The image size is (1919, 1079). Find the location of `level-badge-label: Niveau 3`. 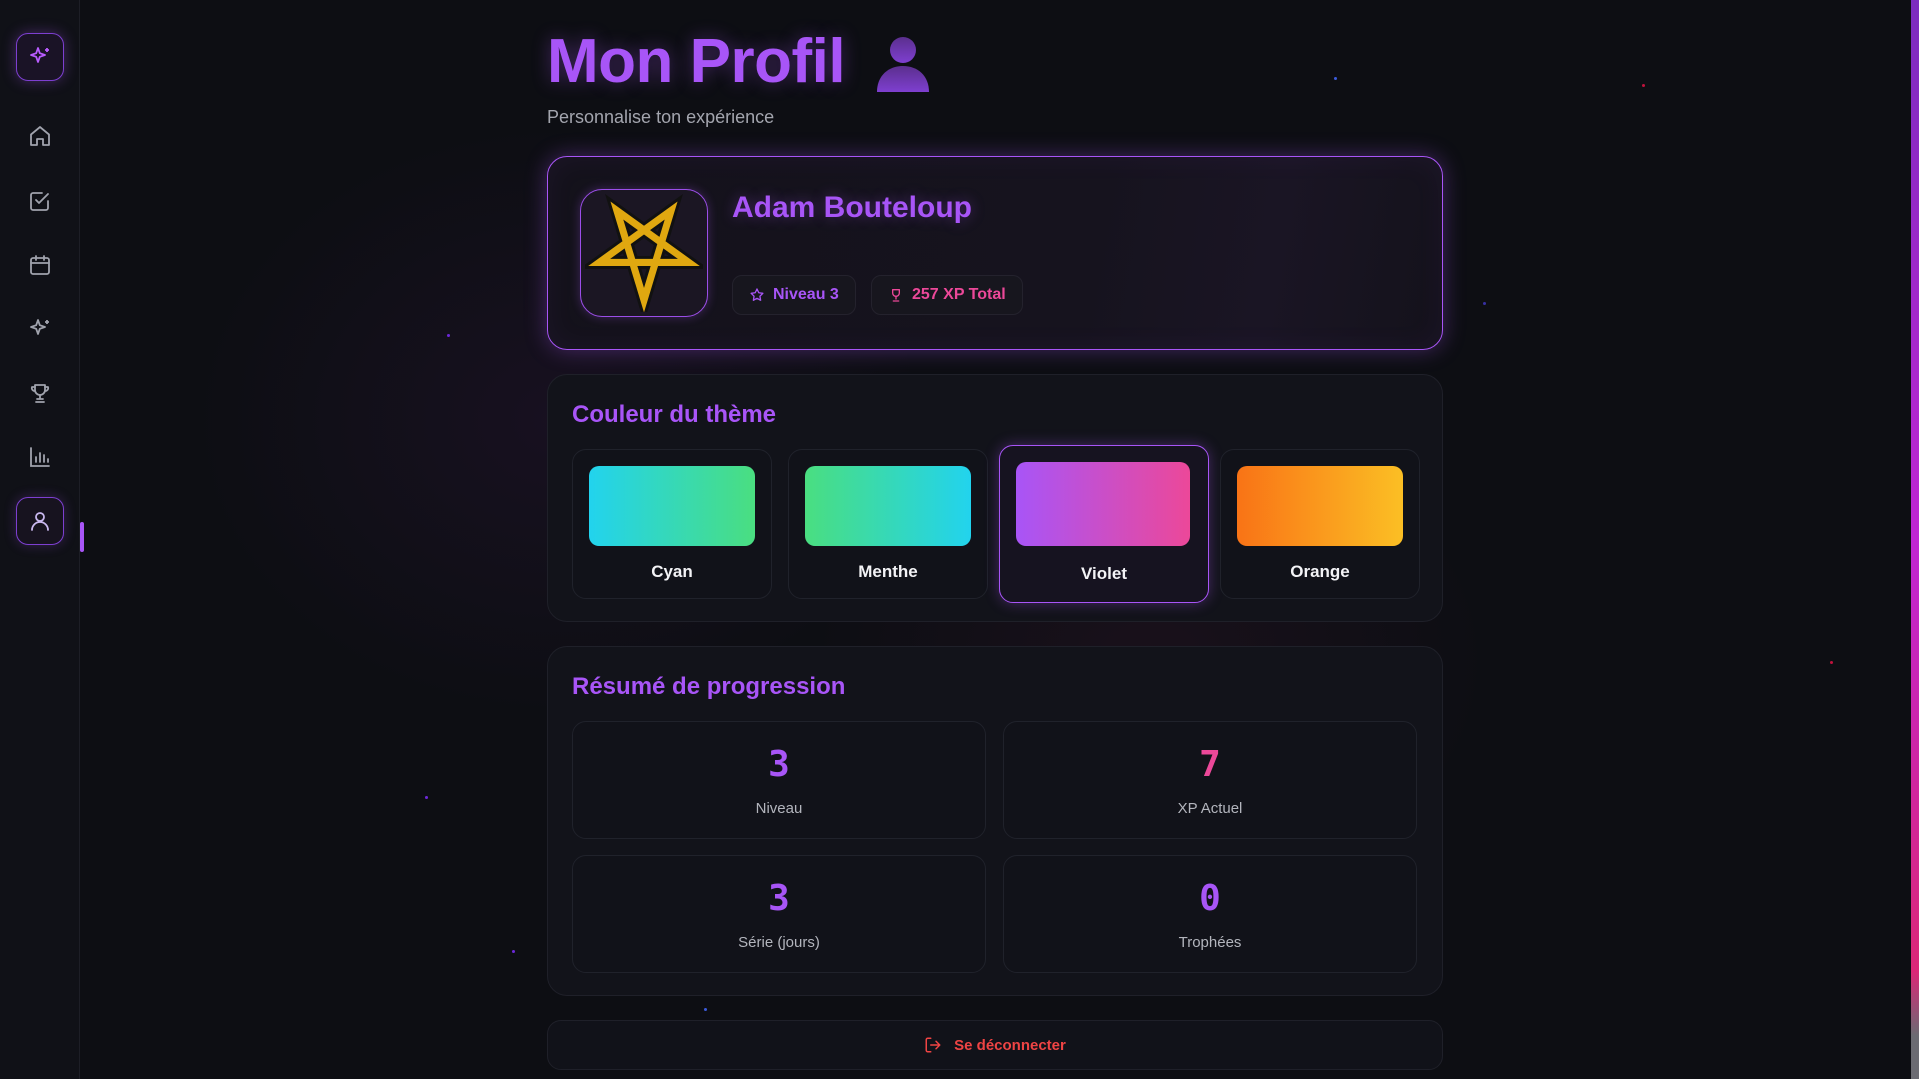

level-badge-label: Niveau 3 is located at coordinates (806, 294).